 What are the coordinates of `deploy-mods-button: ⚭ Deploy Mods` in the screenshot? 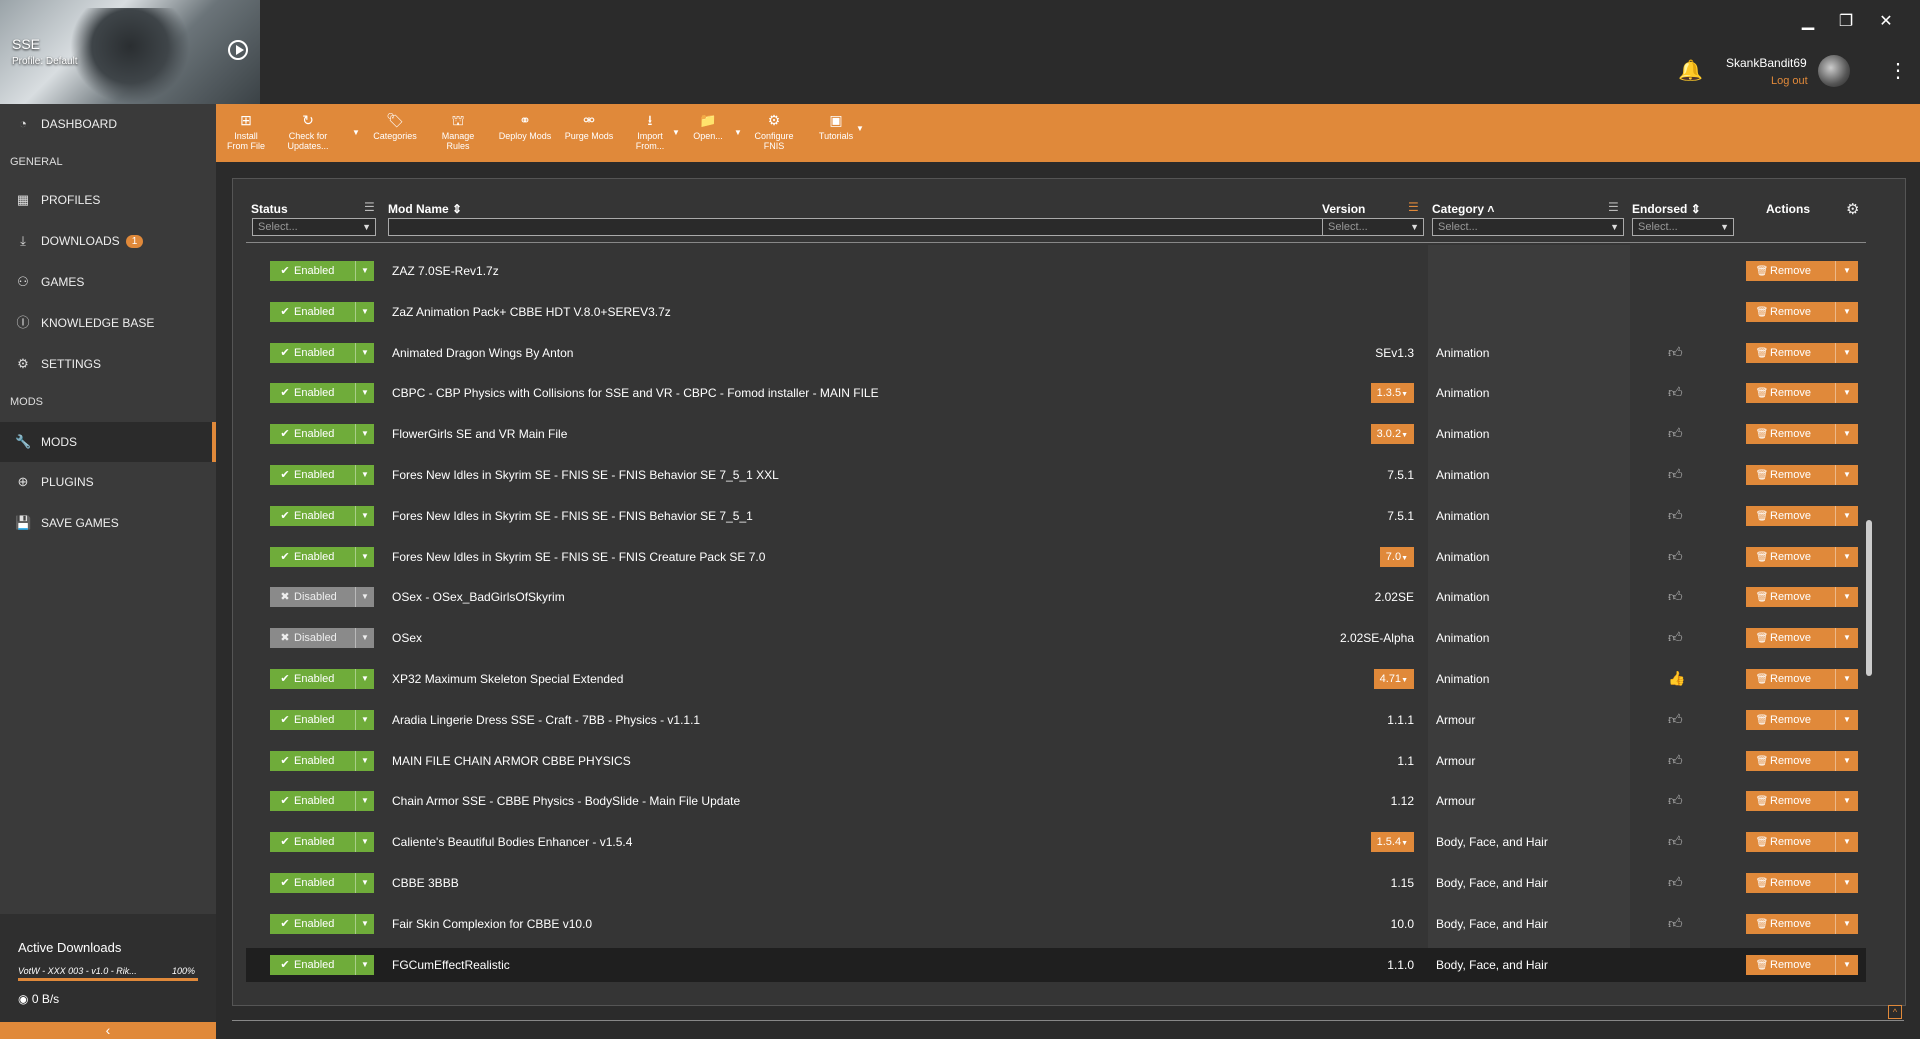 It's located at (525, 126).